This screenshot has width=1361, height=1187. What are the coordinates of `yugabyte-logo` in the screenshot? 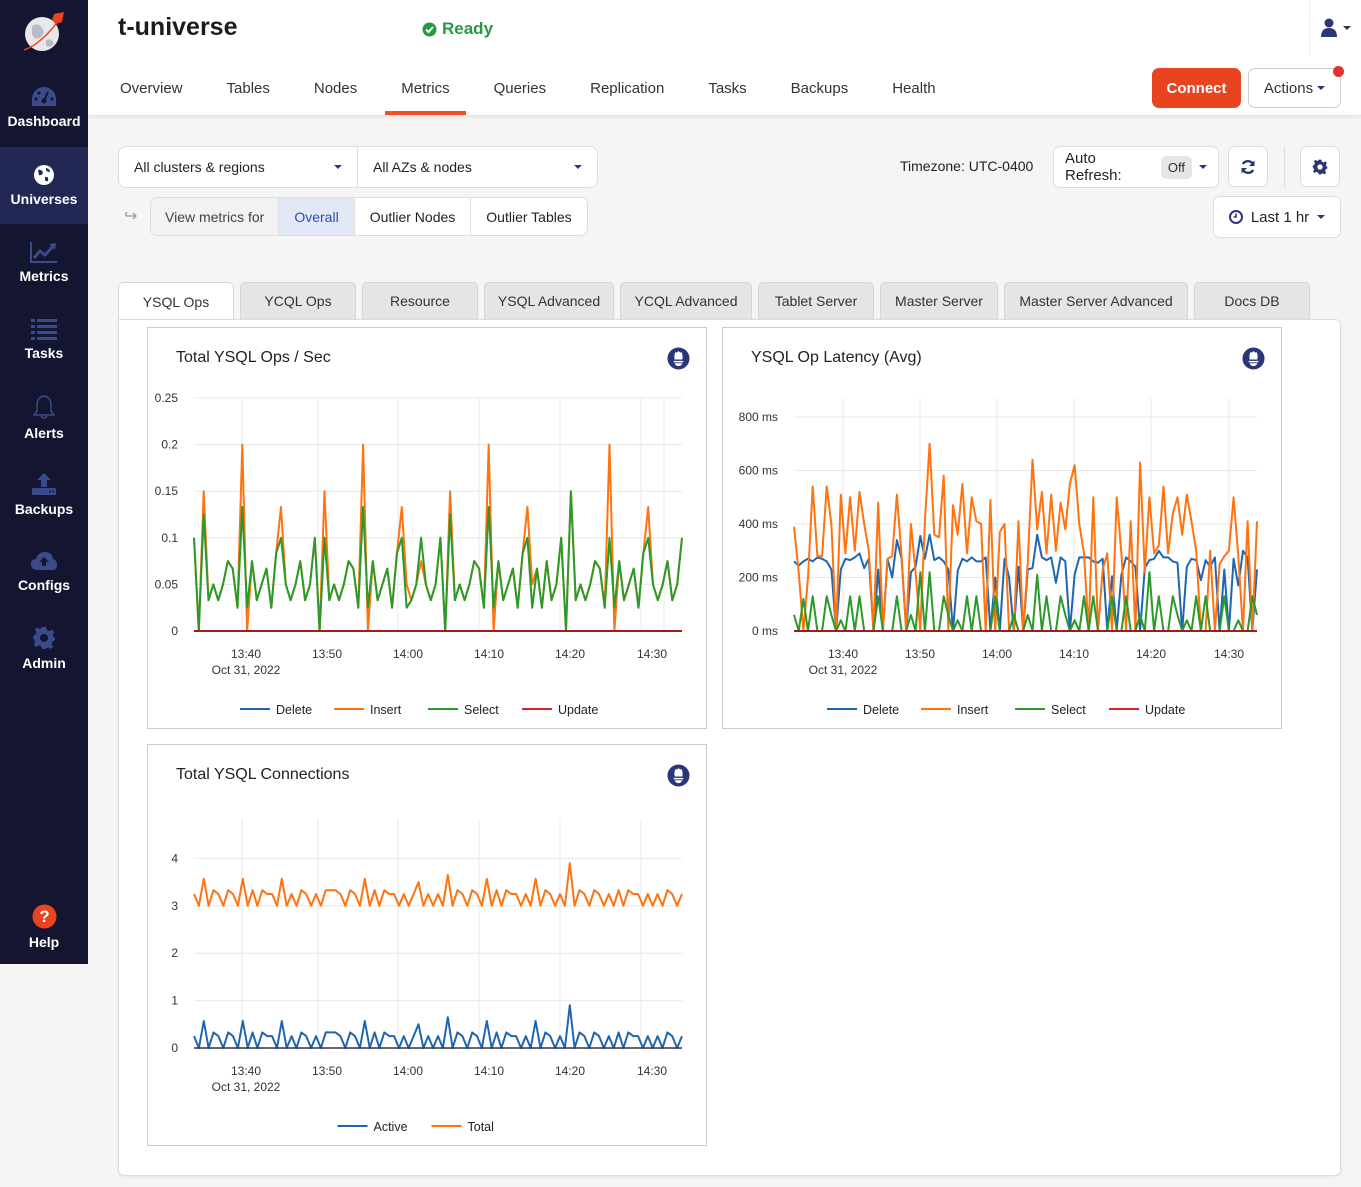 It's located at (44, 32).